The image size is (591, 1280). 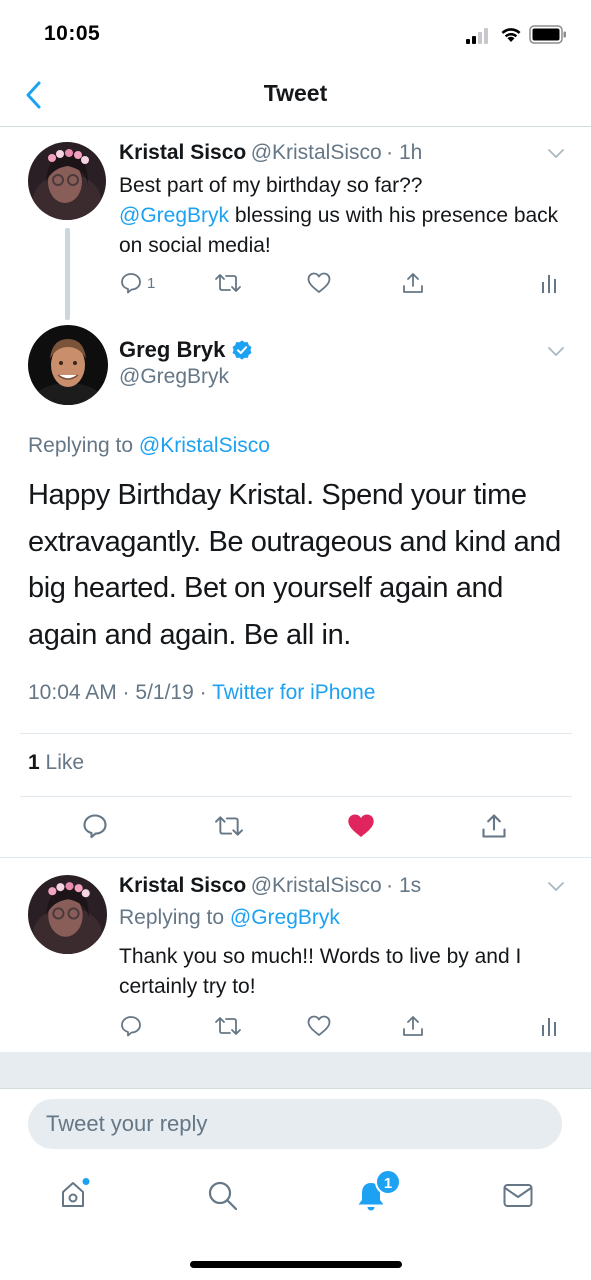 I want to click on author-name: Greg Bryk, so click(x=172, y=350).